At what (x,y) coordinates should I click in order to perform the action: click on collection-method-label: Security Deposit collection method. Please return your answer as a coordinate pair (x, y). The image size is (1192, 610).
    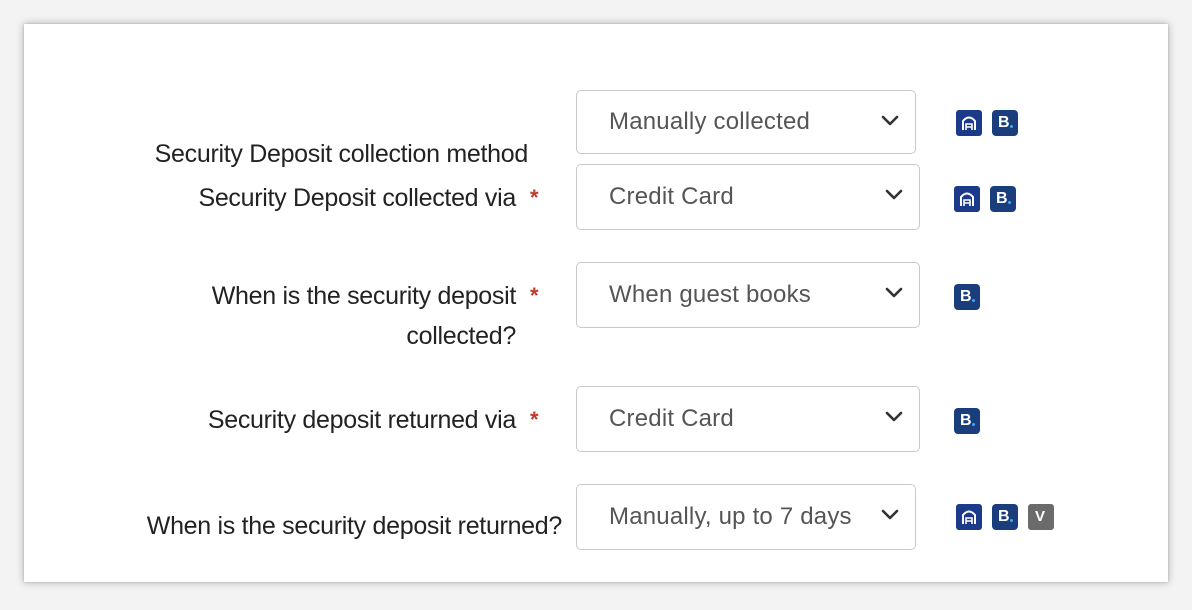
    Looking at the image, I should click on (341, 154).